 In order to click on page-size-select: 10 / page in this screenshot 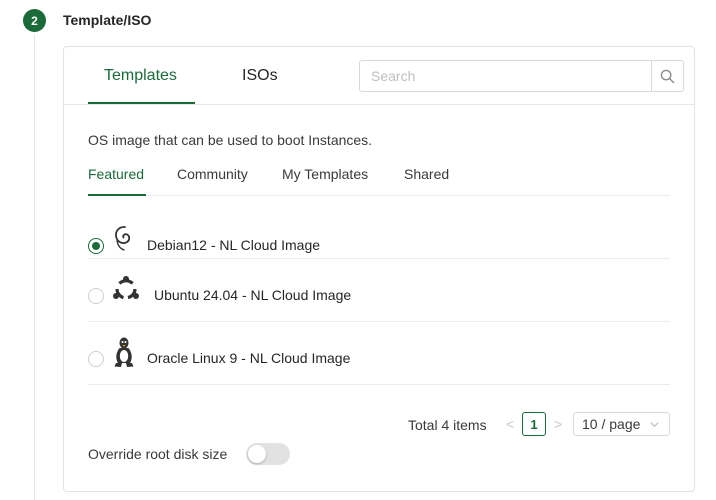, I will do `click(621, 424)`.